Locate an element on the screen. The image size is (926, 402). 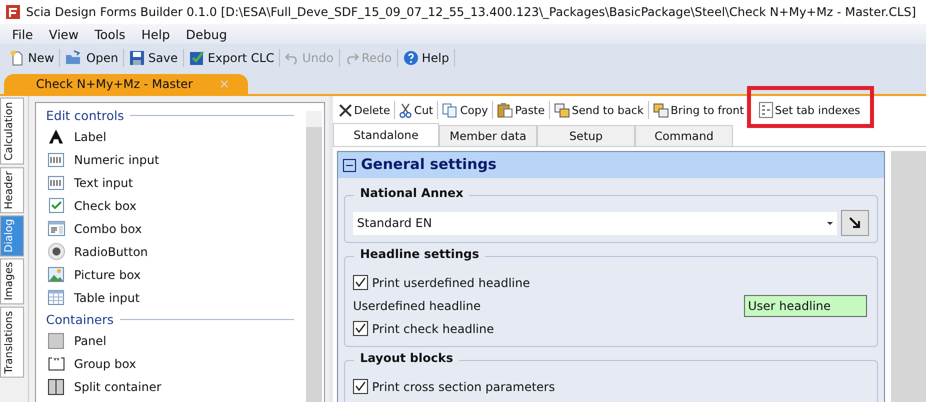
toolbar-button: New is located at coordinates (32, 58).